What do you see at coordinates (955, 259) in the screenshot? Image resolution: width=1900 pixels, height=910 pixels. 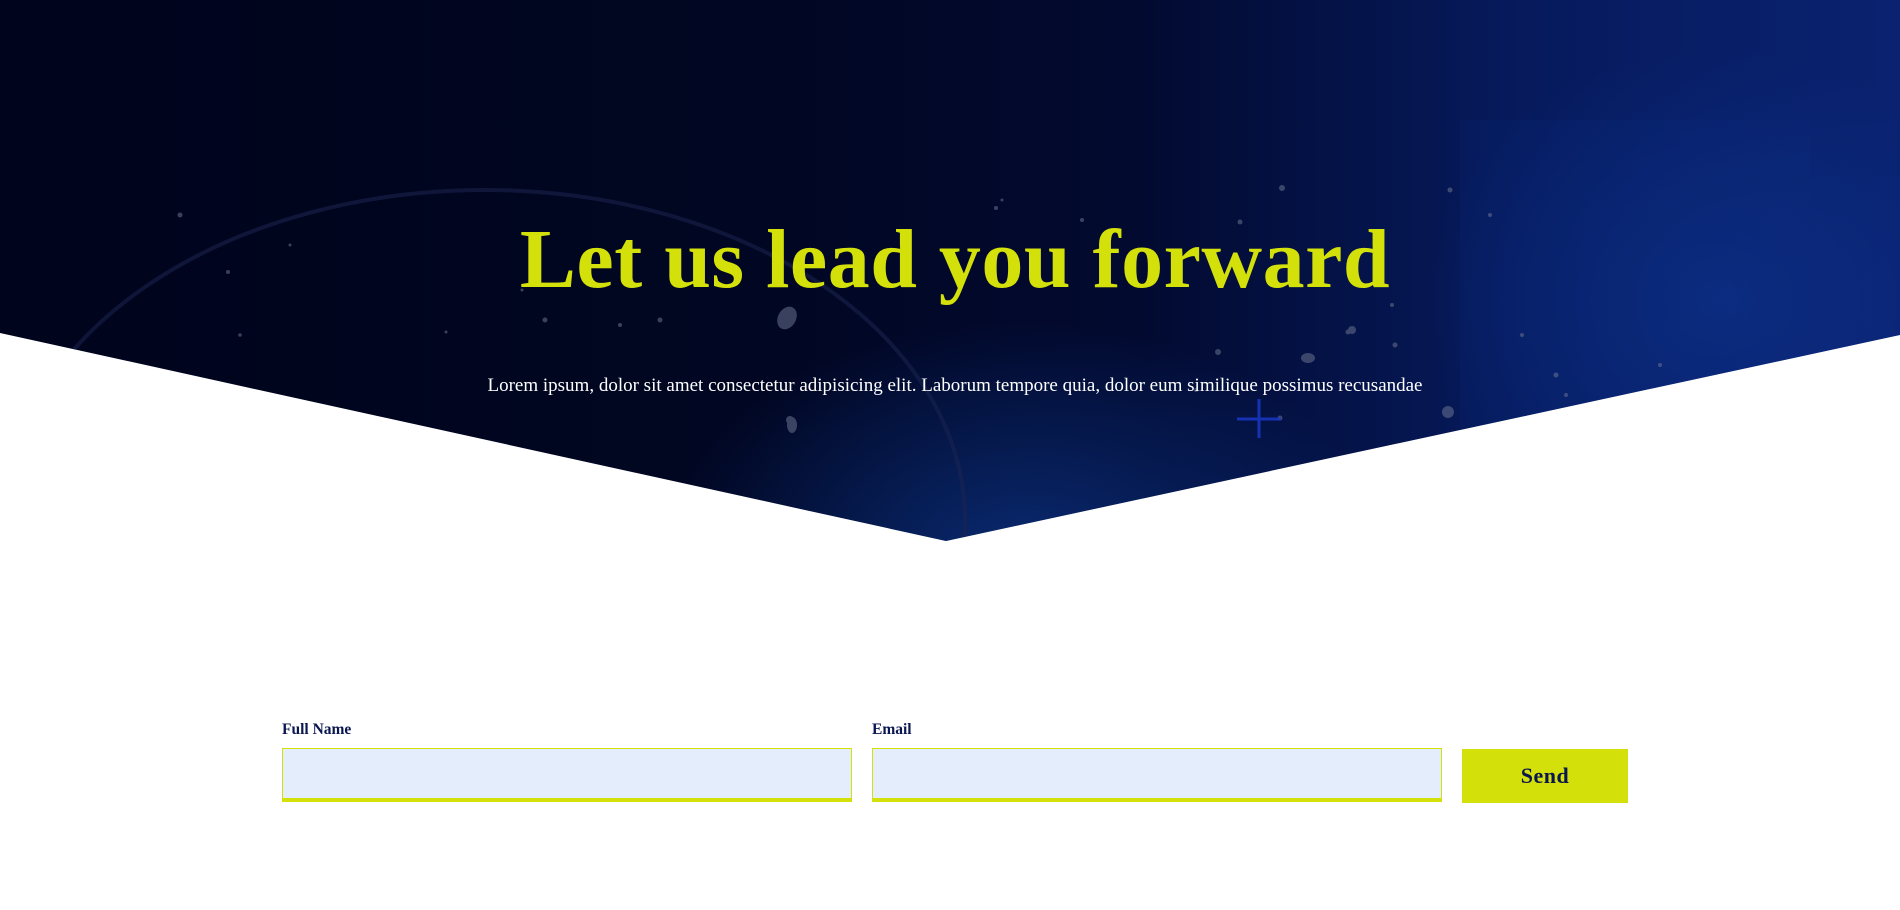 I see `hero-title: Let us lead you forward` at bounding box center [955, 259].